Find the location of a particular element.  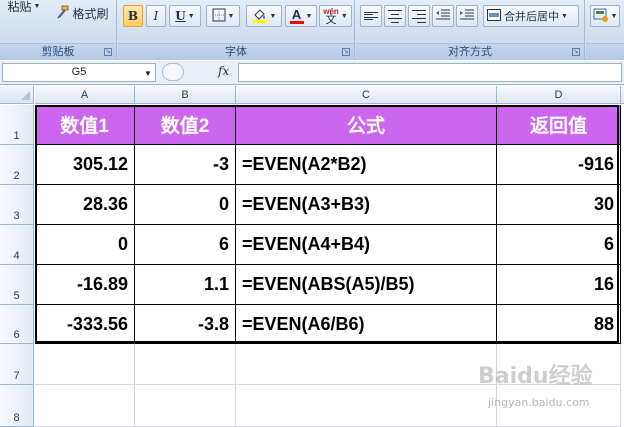

font-color-label: A is located at coordinates (296, 14).